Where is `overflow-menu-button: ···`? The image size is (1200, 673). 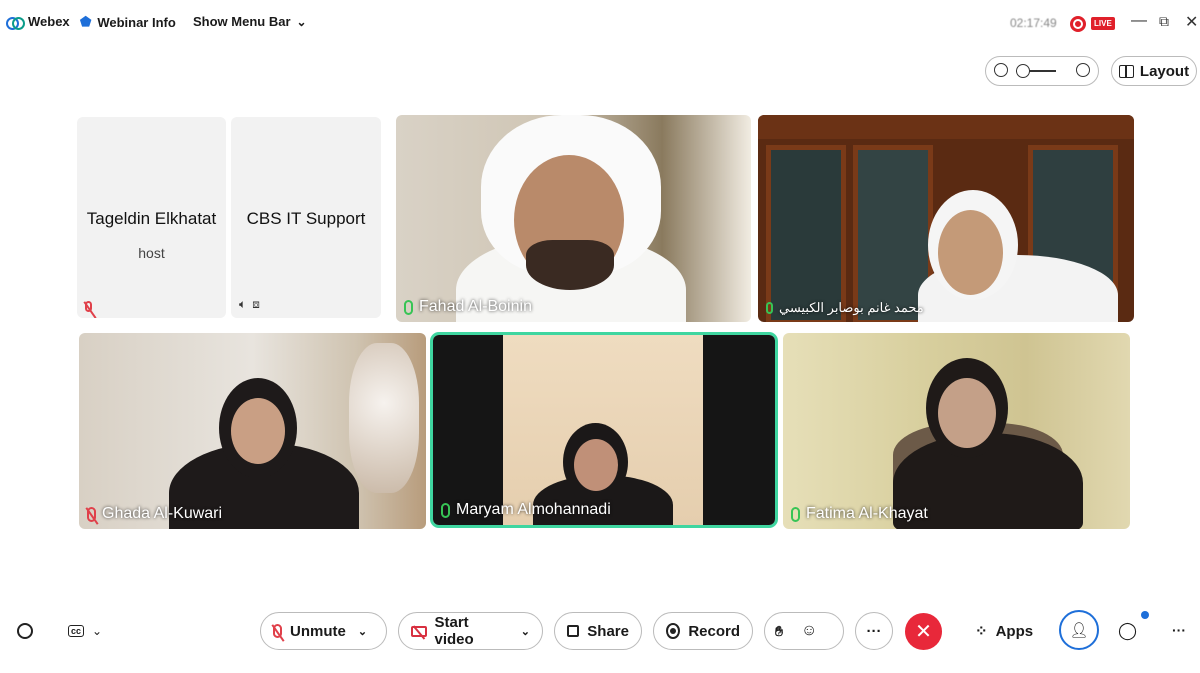 overflow-menu-button: ··· is located at coordinates (1179, 630).